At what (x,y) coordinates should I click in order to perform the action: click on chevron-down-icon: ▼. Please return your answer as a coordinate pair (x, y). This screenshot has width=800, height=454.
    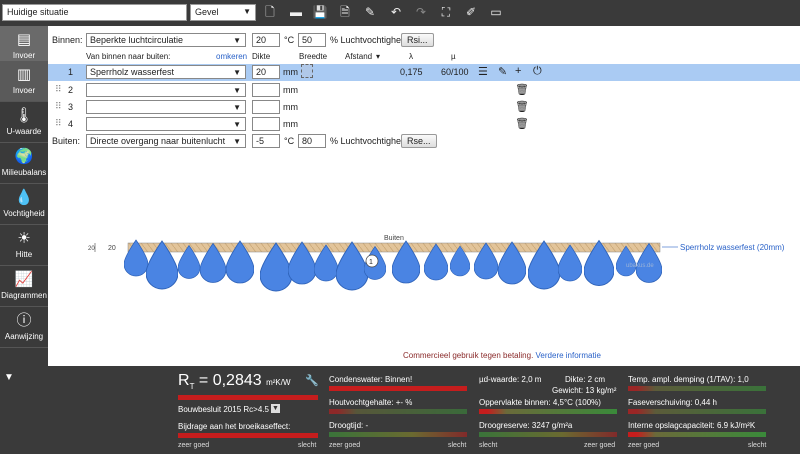
    Looking at the image, I should click on (247, 11).